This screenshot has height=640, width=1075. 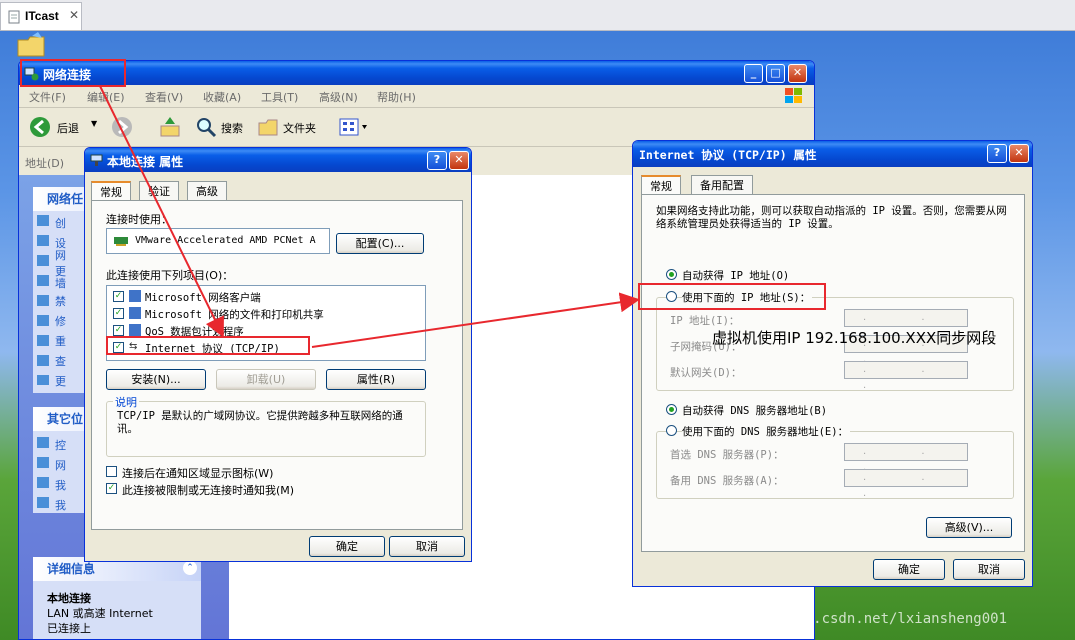 I want to click on arrow-to-manual-ip, so click(x=475, y=320).